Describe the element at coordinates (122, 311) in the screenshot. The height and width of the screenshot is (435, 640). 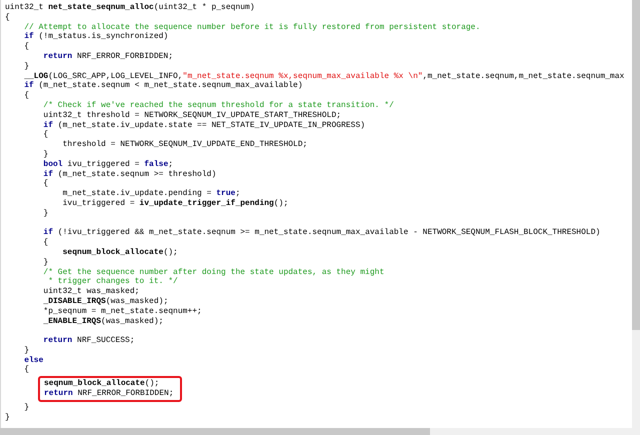
I see `code-line: *p_seqnum = m_net_state.seqnum++;` at that location.